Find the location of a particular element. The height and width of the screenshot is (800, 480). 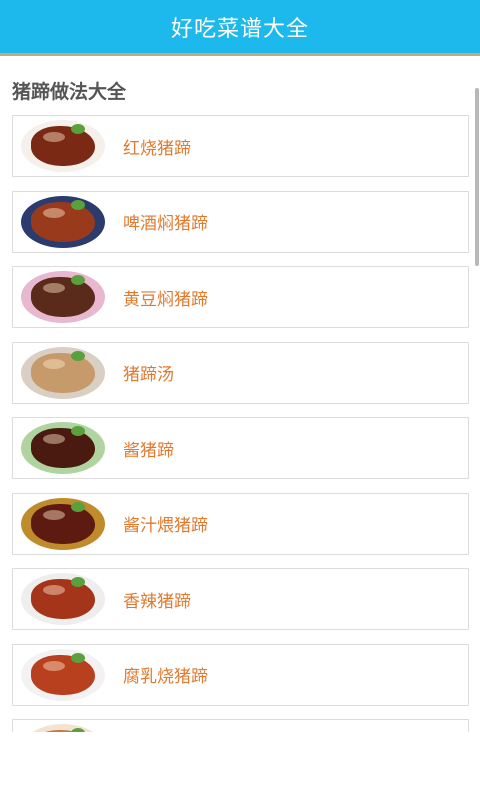

fermented-tofu-trotter-photo is located at coordinates (62, 674).